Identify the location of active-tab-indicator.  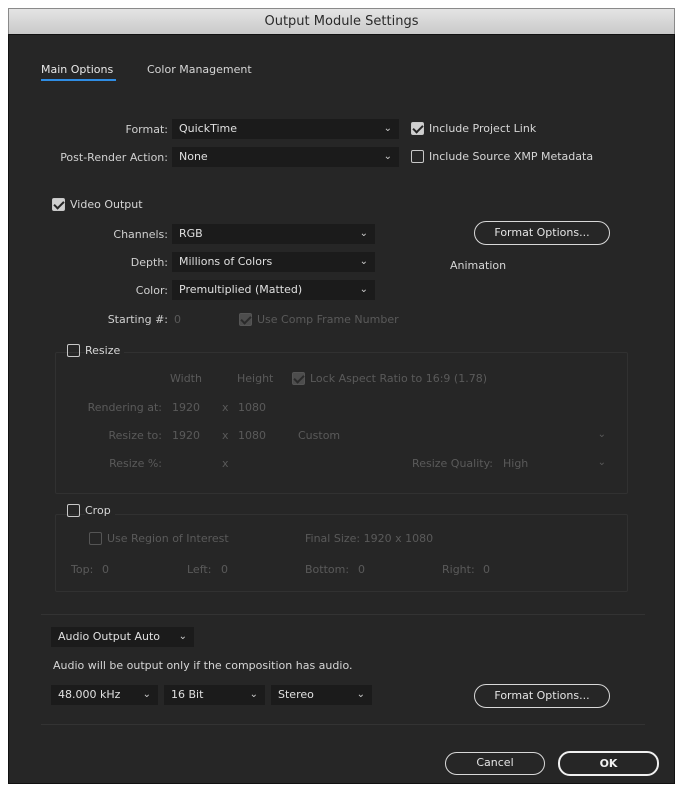
(78, 80).